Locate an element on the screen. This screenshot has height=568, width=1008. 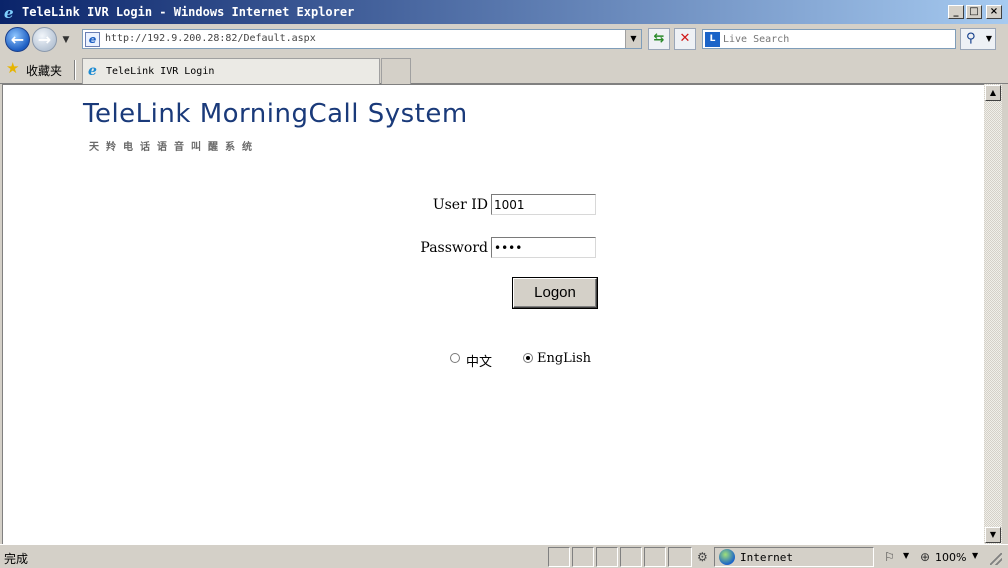
language-radio-chinese is located at coordinates (455, 358).